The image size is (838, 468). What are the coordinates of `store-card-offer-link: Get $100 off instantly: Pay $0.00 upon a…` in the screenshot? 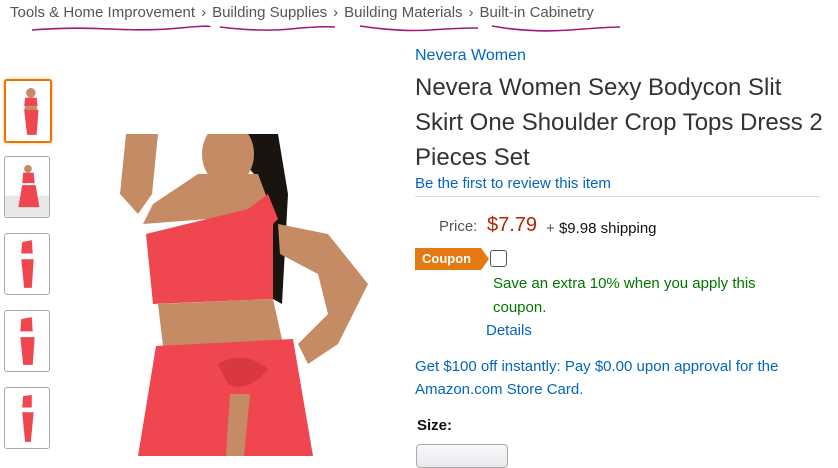 It's located at (620, 378).